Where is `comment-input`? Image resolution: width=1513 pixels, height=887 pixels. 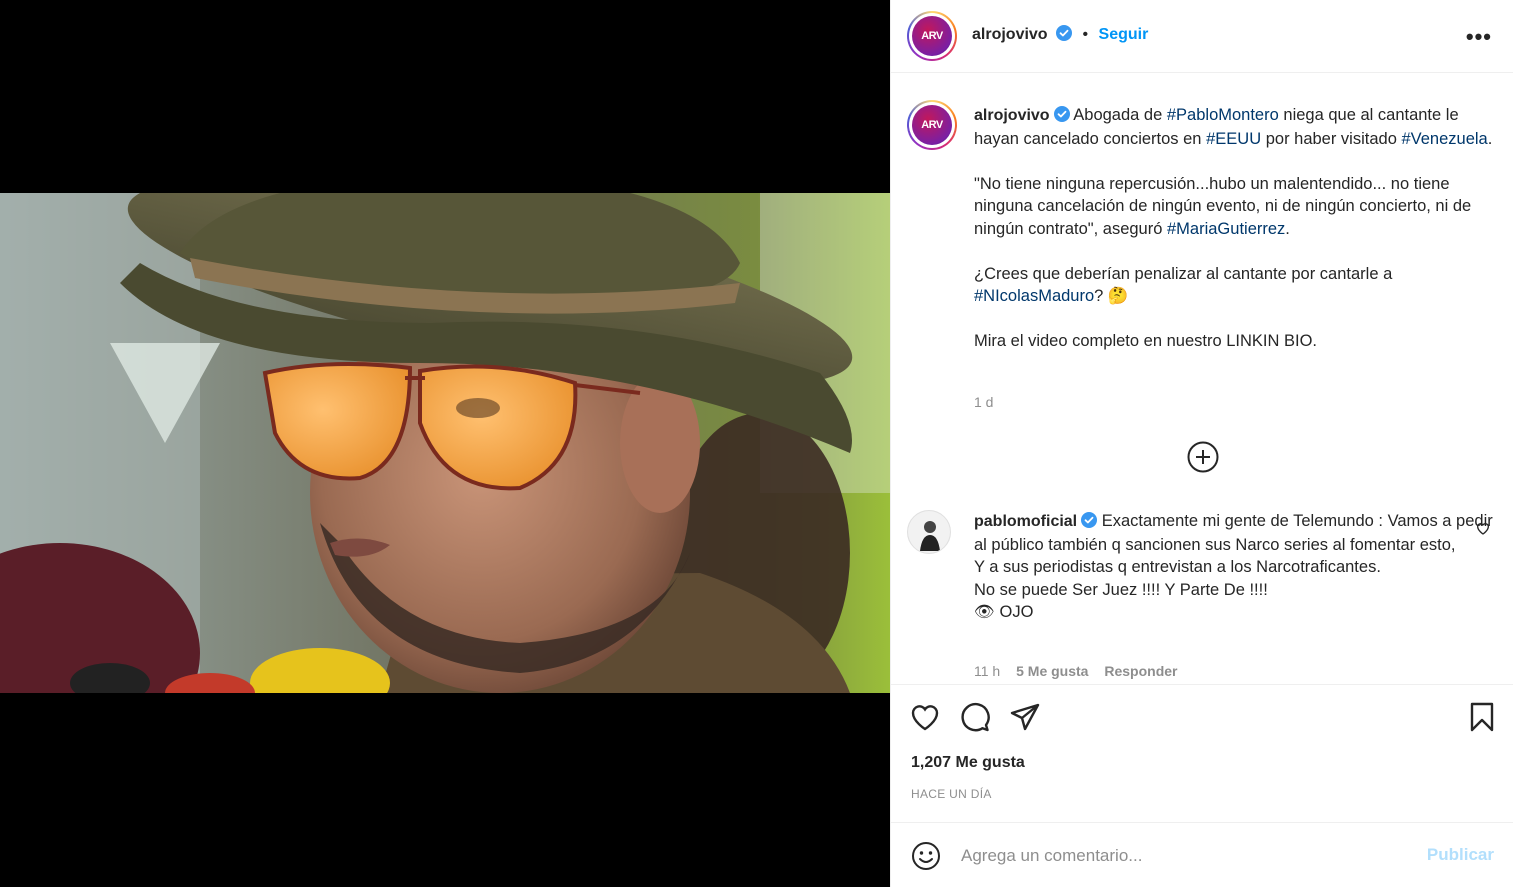 comment-input is located at coordinates (1181, 856).